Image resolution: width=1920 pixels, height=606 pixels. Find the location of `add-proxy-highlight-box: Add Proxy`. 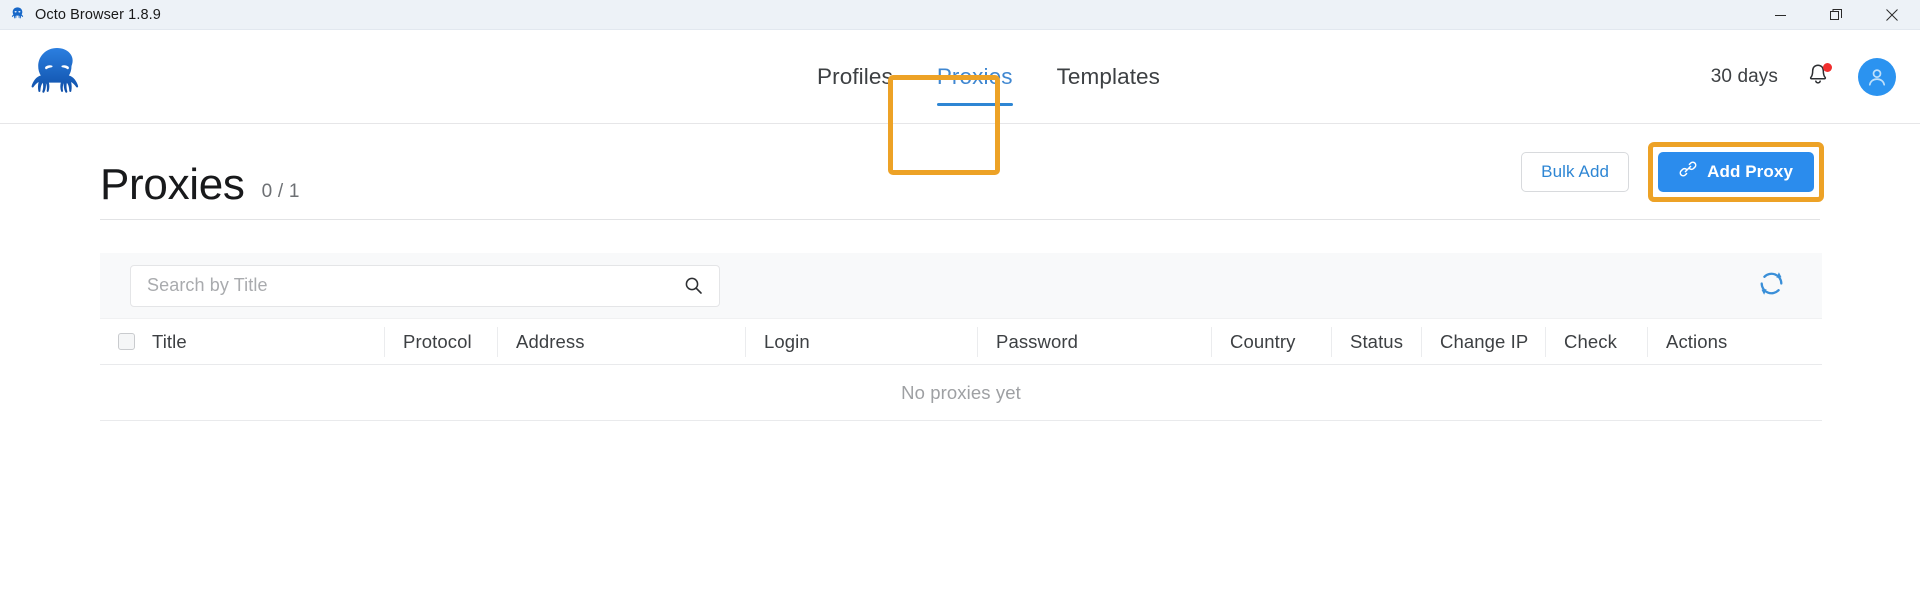

add-proxy-highlight-box: Add Proxy is located at coordinates (1736, 171).